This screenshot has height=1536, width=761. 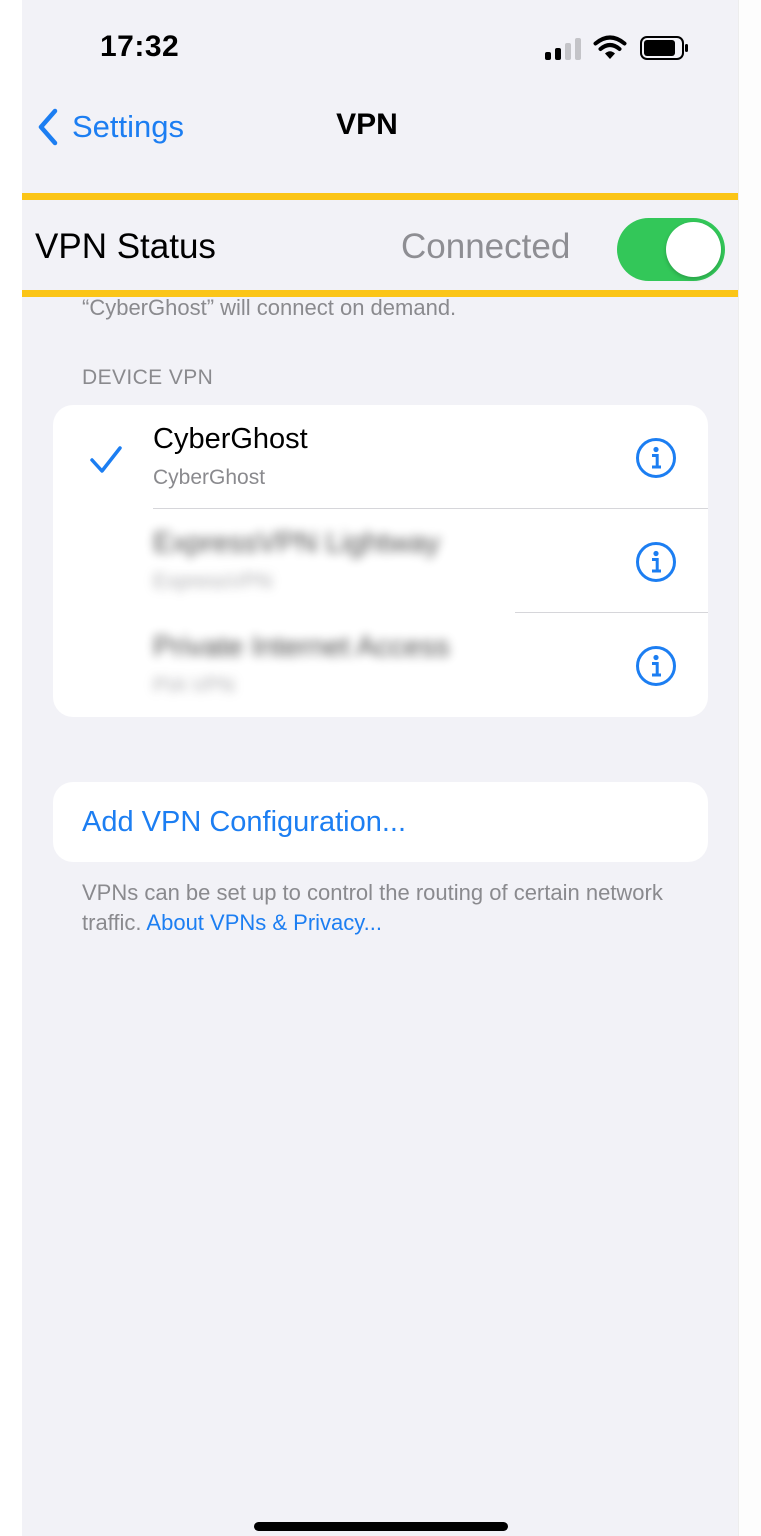 What do you see at coordinates (140, 46) in the screenshot?
I see `status-time: 17:32` at bounding box center [140, 46].